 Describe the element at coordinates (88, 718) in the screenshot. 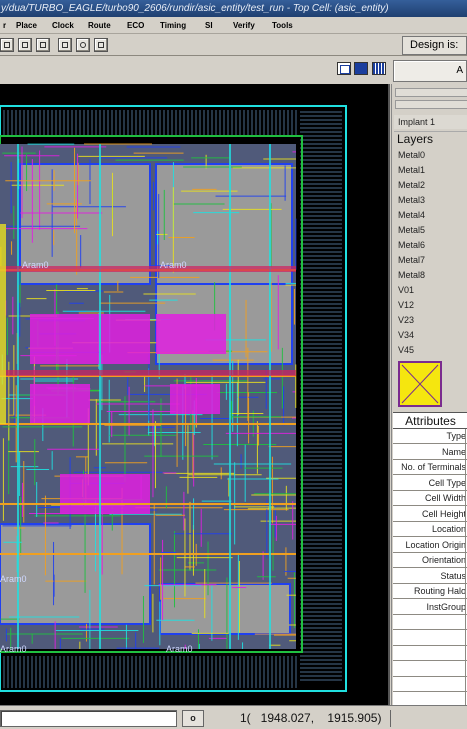

I see `command-input` at that location.